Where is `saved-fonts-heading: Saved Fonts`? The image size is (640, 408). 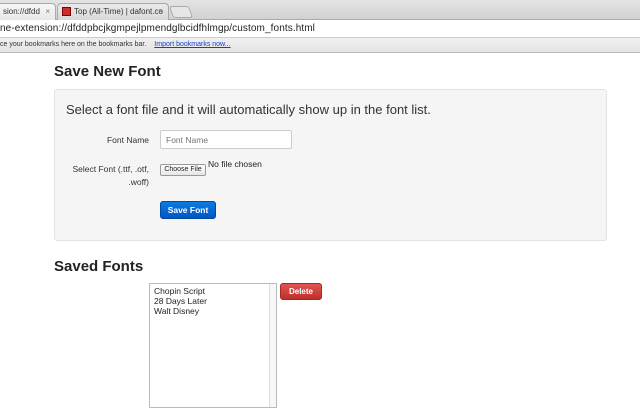 saved-fonts-heading: Saved Fonts is located at coordinates (99, 266).